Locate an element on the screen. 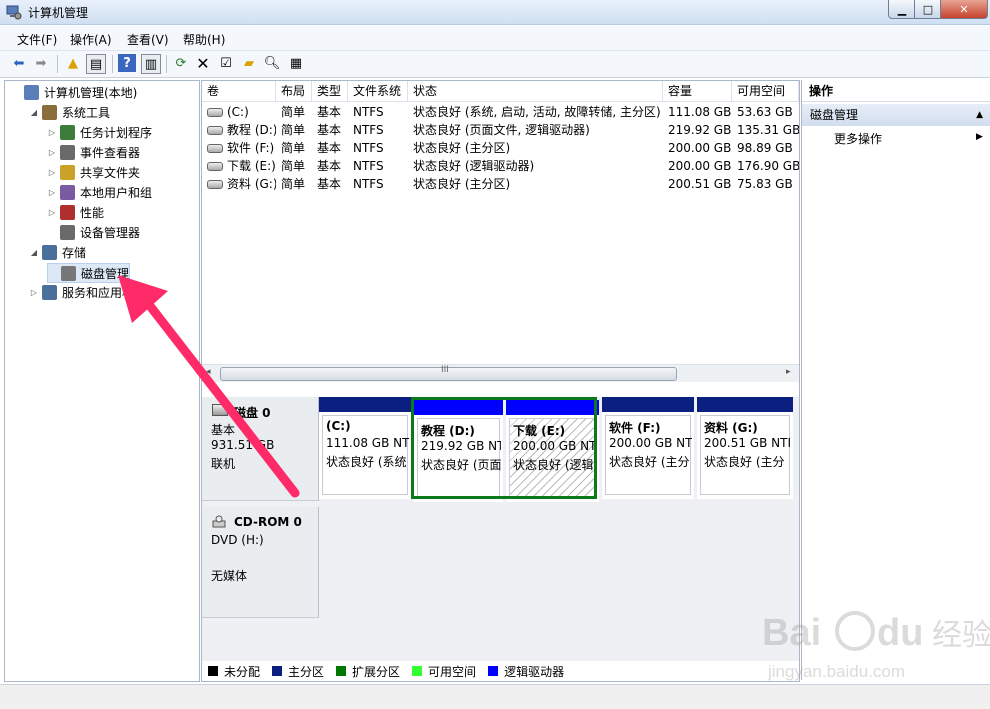 The image size is (990, 709). menu-action: 操作(A) is located at coordinates (91, 39).